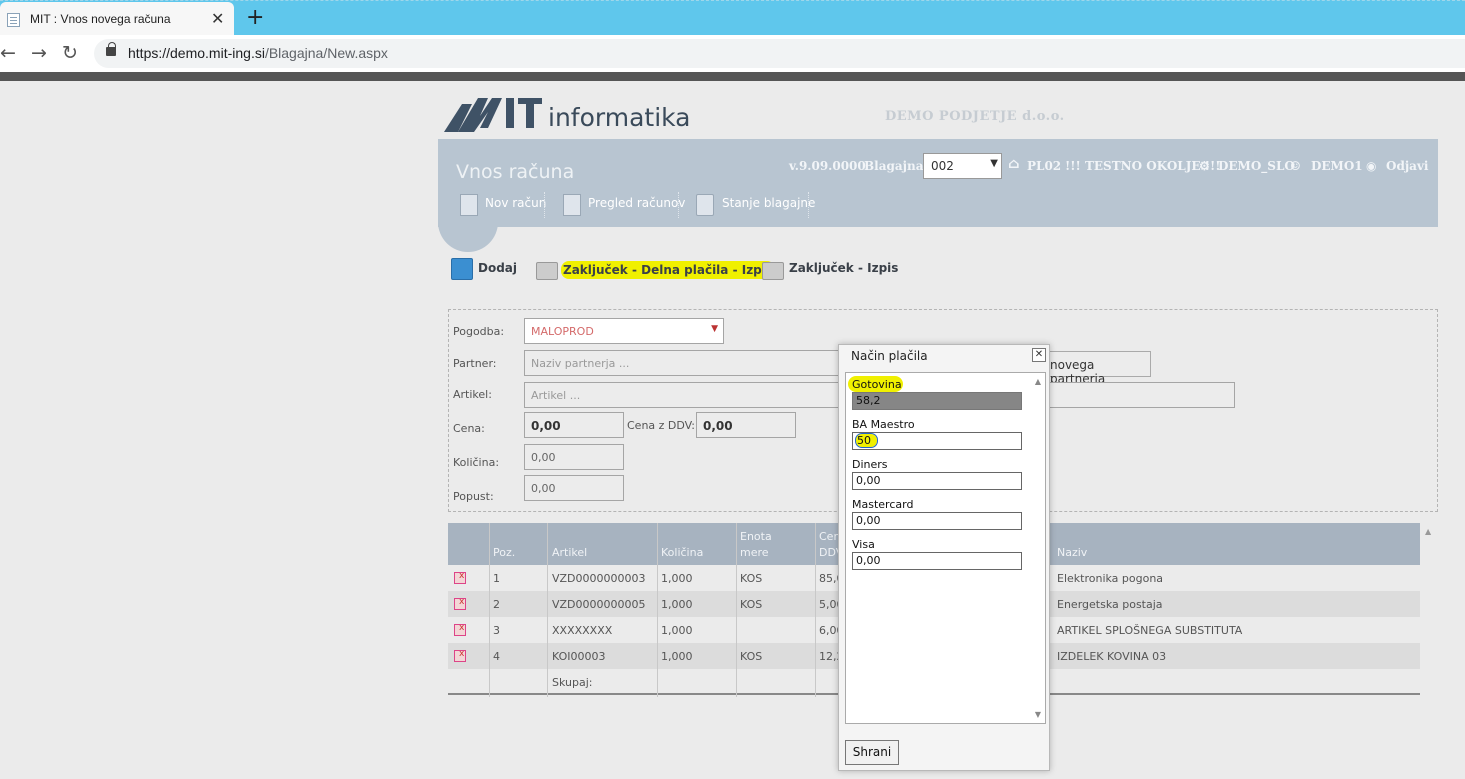  Describe the element at coordinates (636, 203) in the screenshot. I see `menu-invoice-review: Pregled računov` at that location.